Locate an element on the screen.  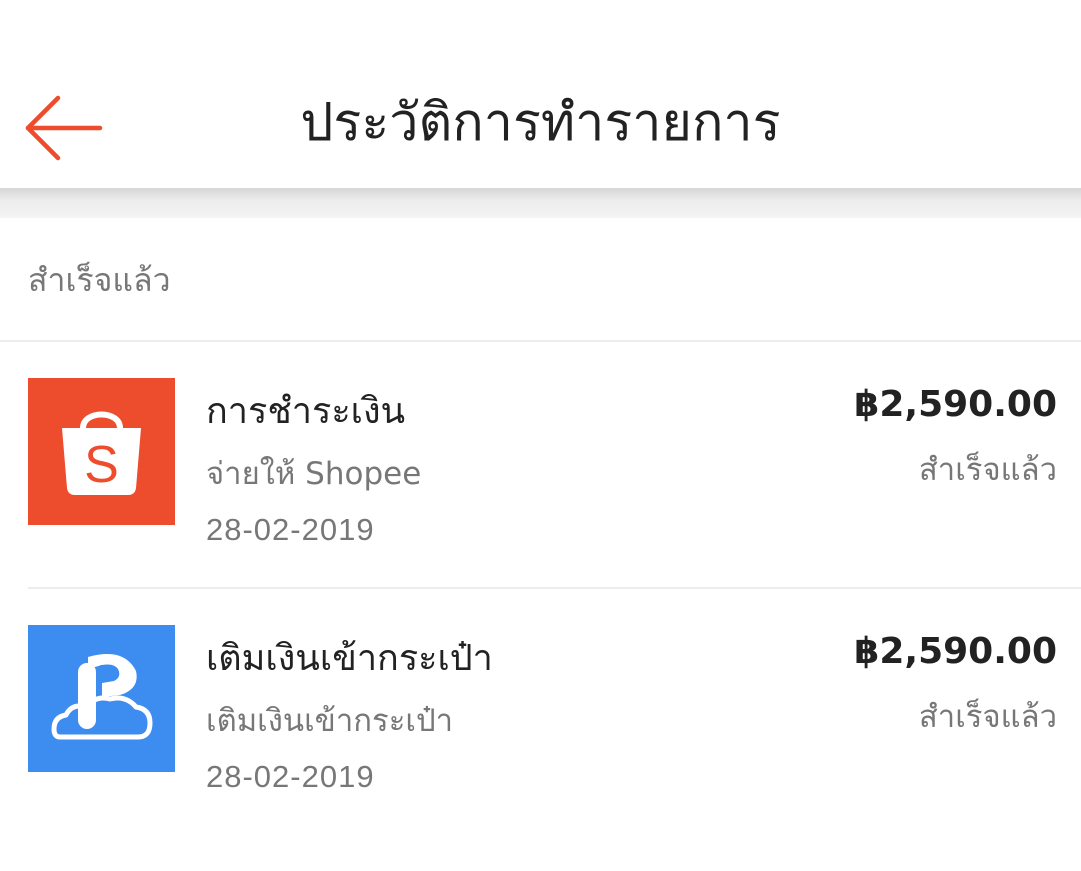
wallet-topup-icon is located at coordinates (101, 698).